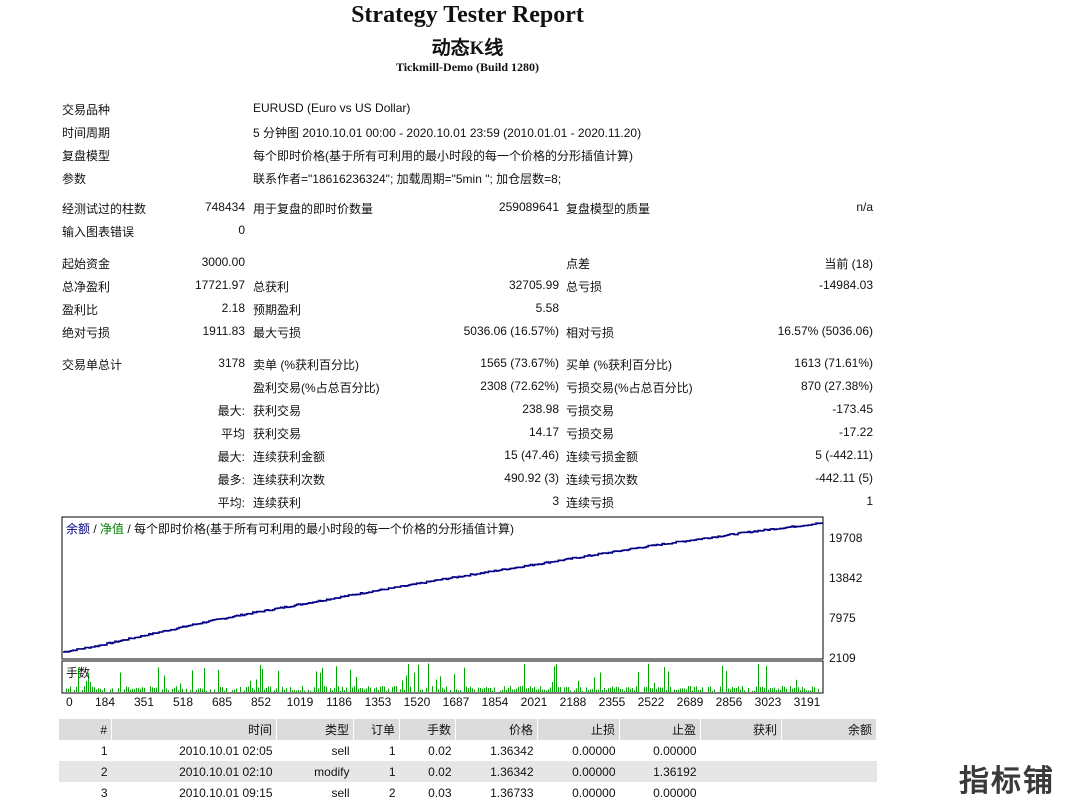 Image resolution: width=1075 pixels, height=803 pixels. I want to click on legend-equity: 净值, so click(112, 529).